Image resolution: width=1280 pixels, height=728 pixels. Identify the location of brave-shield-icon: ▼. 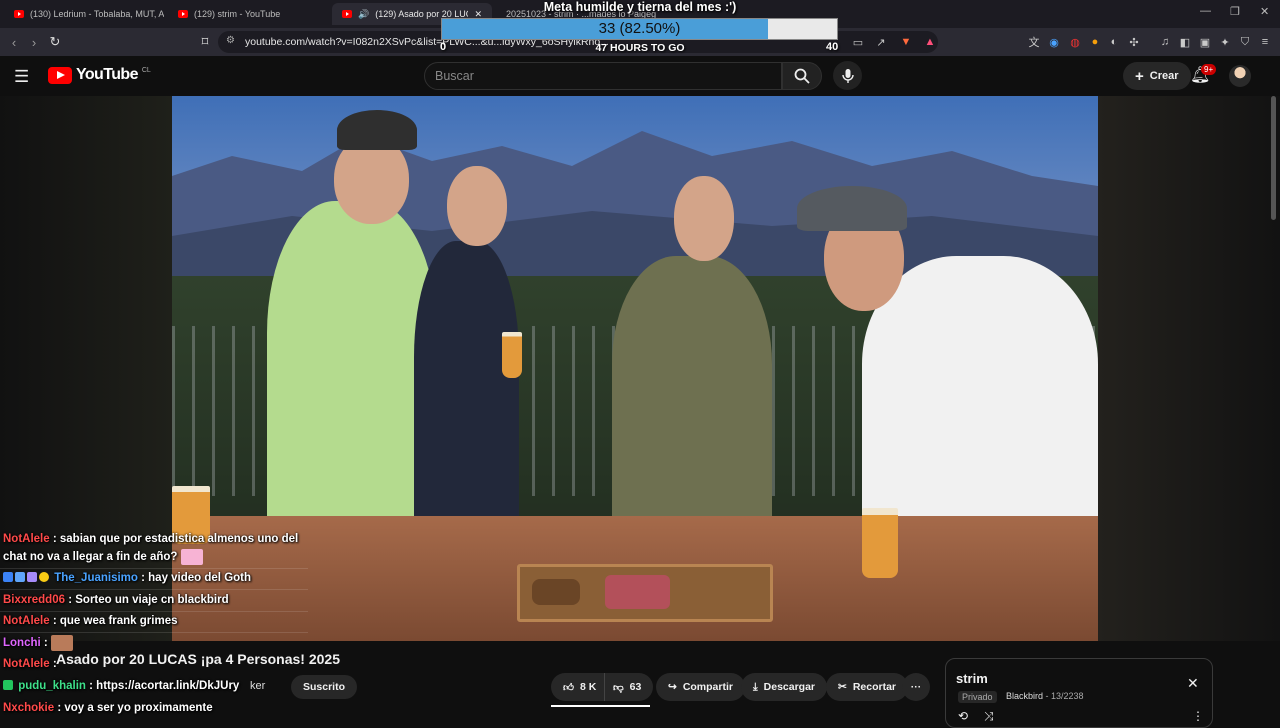
(906, 42).